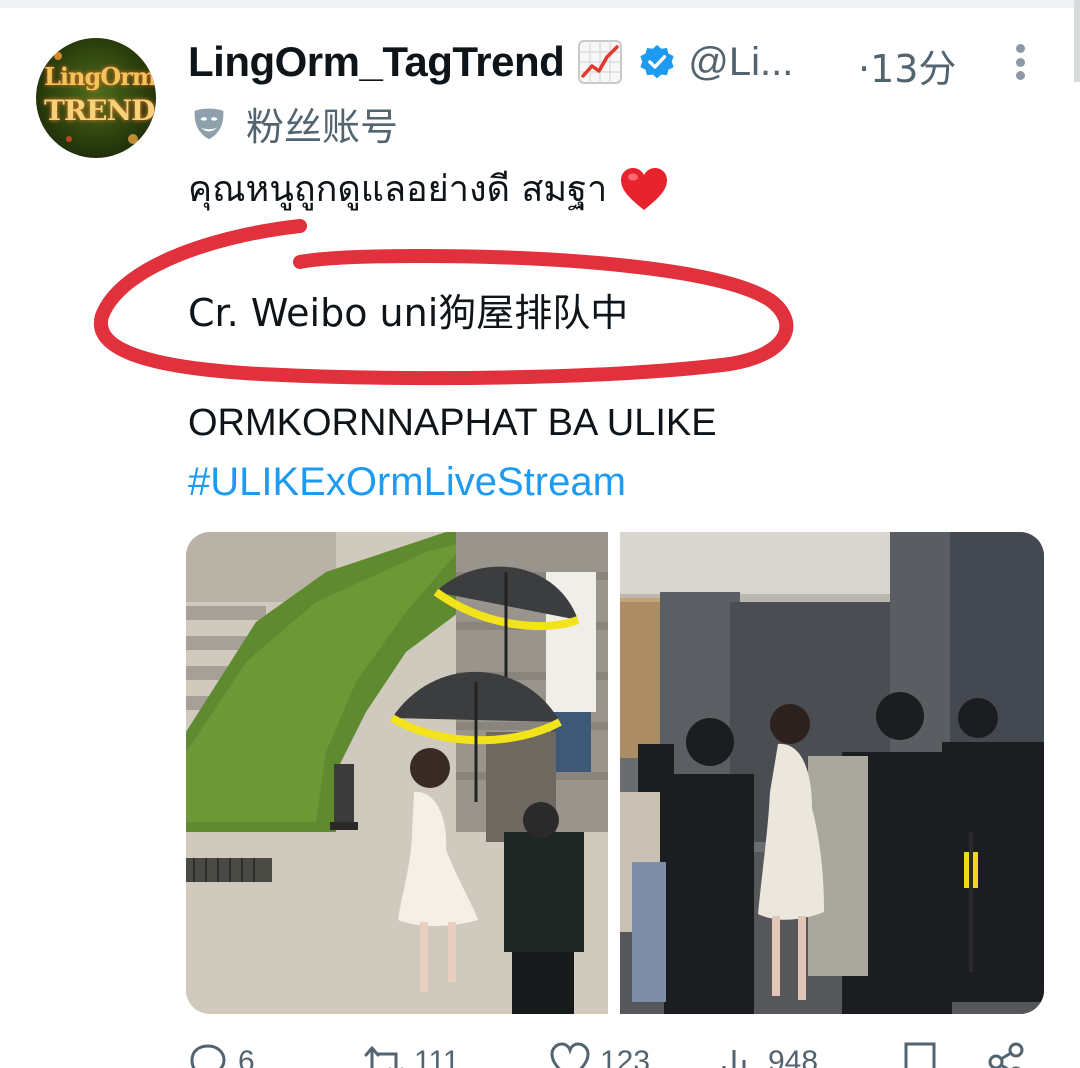  Describe the element at coordinates (625, 1056) in the screenshot. I see `like-count: 123` at that location.